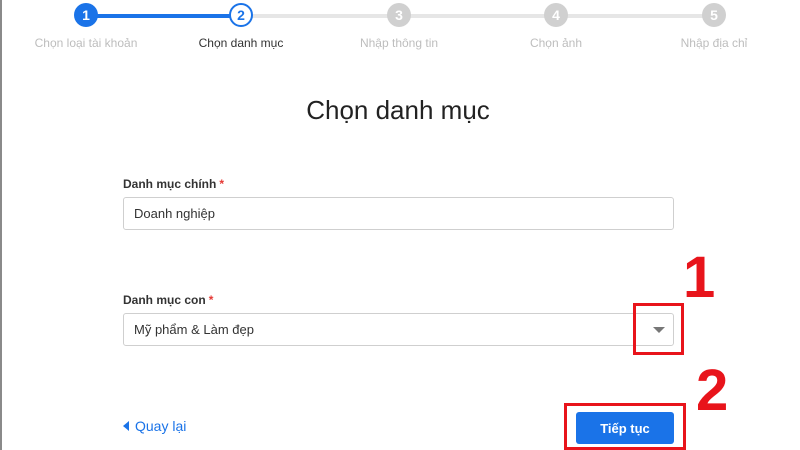  Describe the element at coordinates (399, 43) in the screenshot. I see `step-3-label: Nhập thông tin` at that location.